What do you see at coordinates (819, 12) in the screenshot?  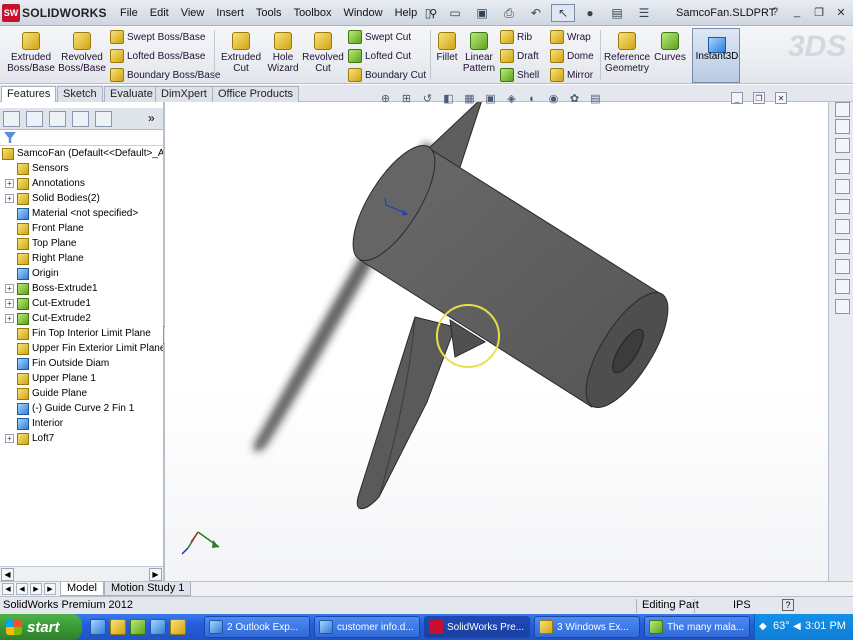 I see `restore-button: ❐` at bounding box center [819, 12].